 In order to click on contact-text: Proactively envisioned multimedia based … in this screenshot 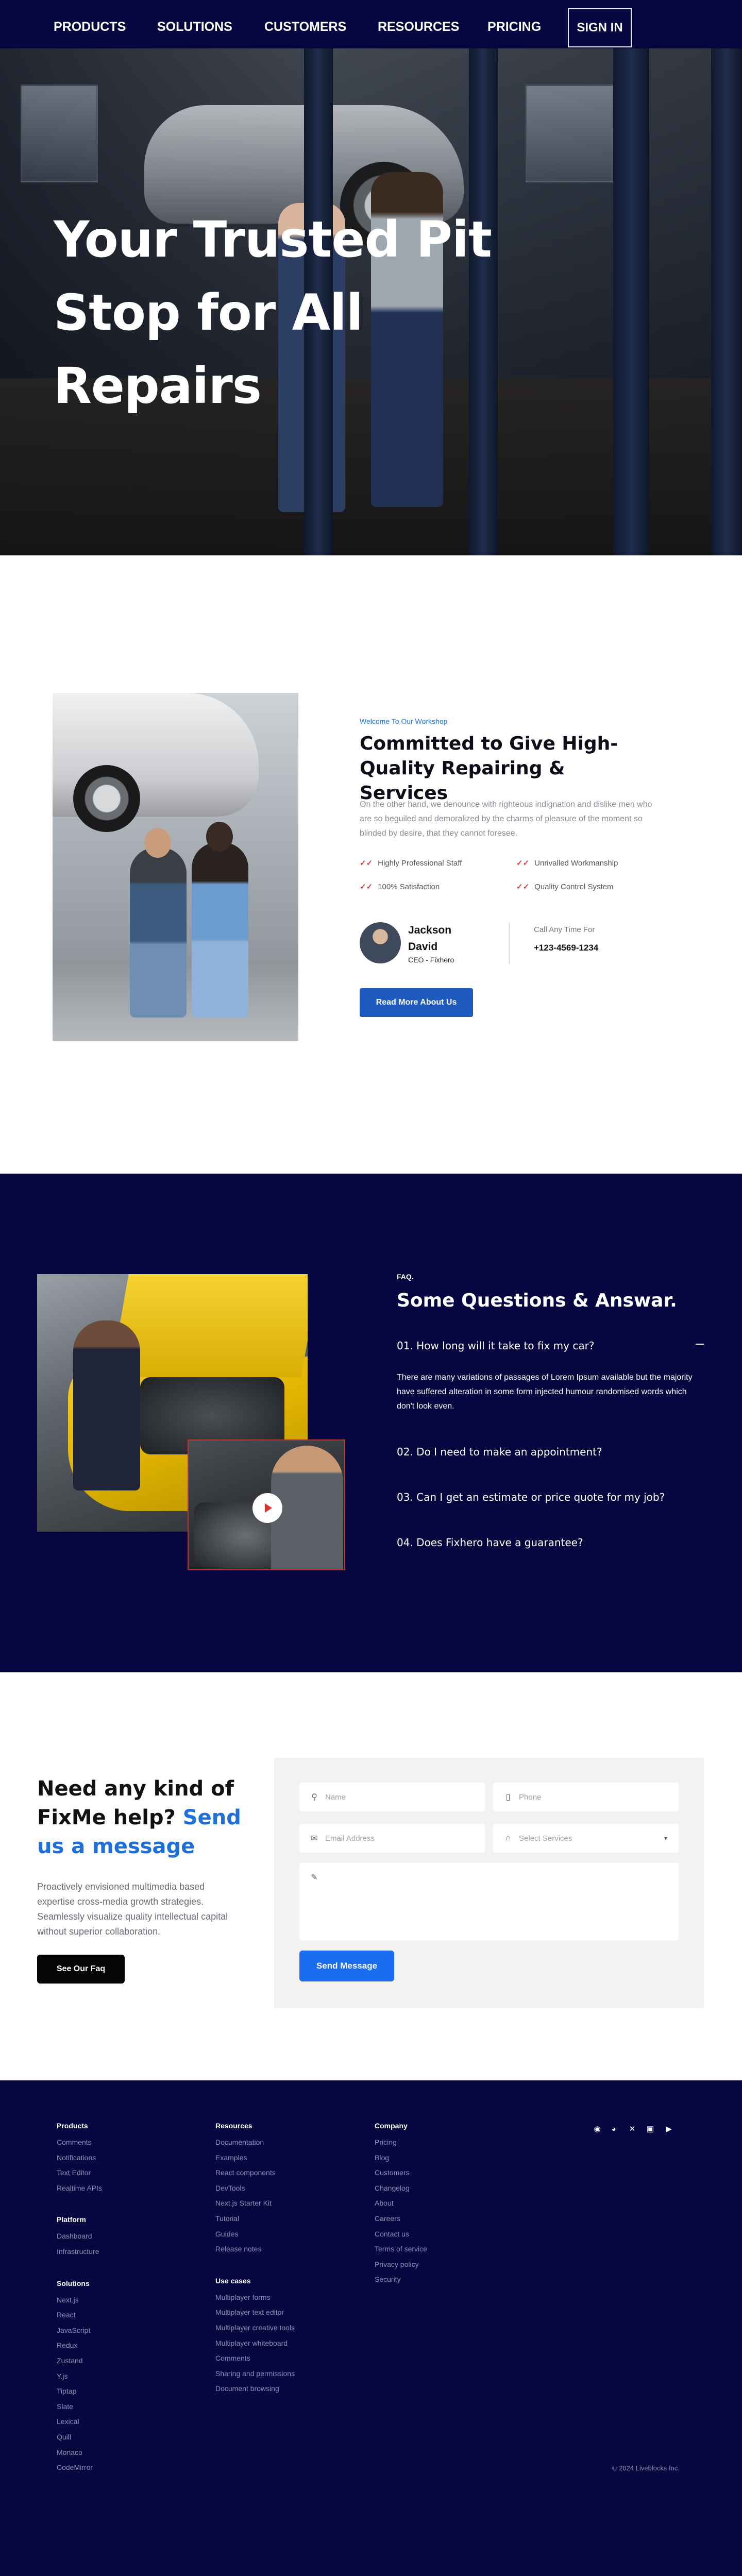, I will do `click(132, 1909)`.